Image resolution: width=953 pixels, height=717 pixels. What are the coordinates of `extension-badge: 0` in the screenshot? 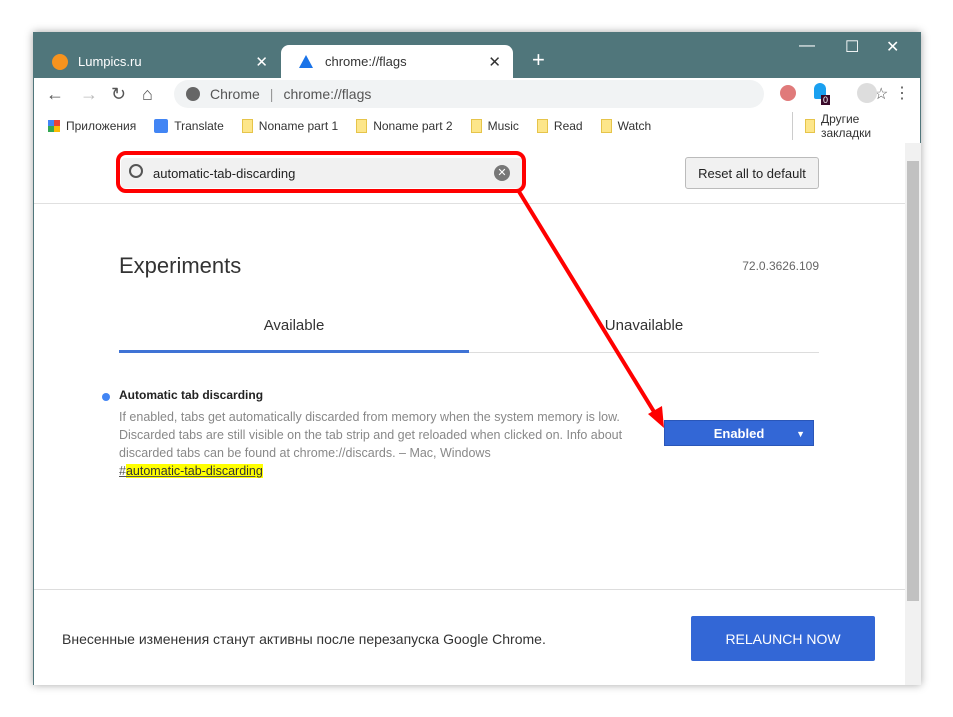 It's located at (826, 100).